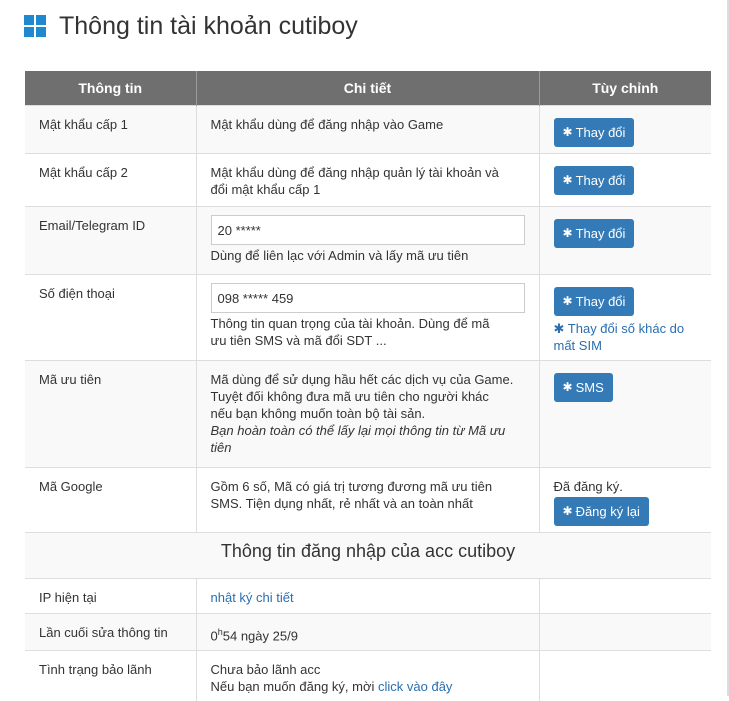 Image resolution: width=729 pixels, height=701 pixels. Describe the element at coordinates (594, 132) in the screenshot. I see `change-password1-button: ✱ Thay đổi` at that location.